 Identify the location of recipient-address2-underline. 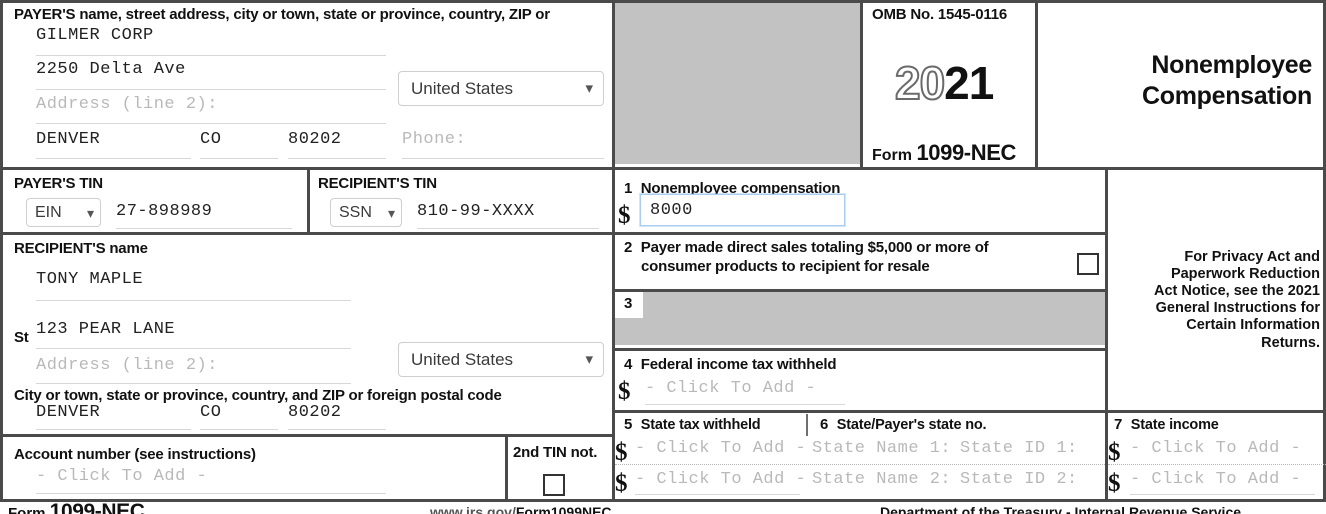
(193, 383).